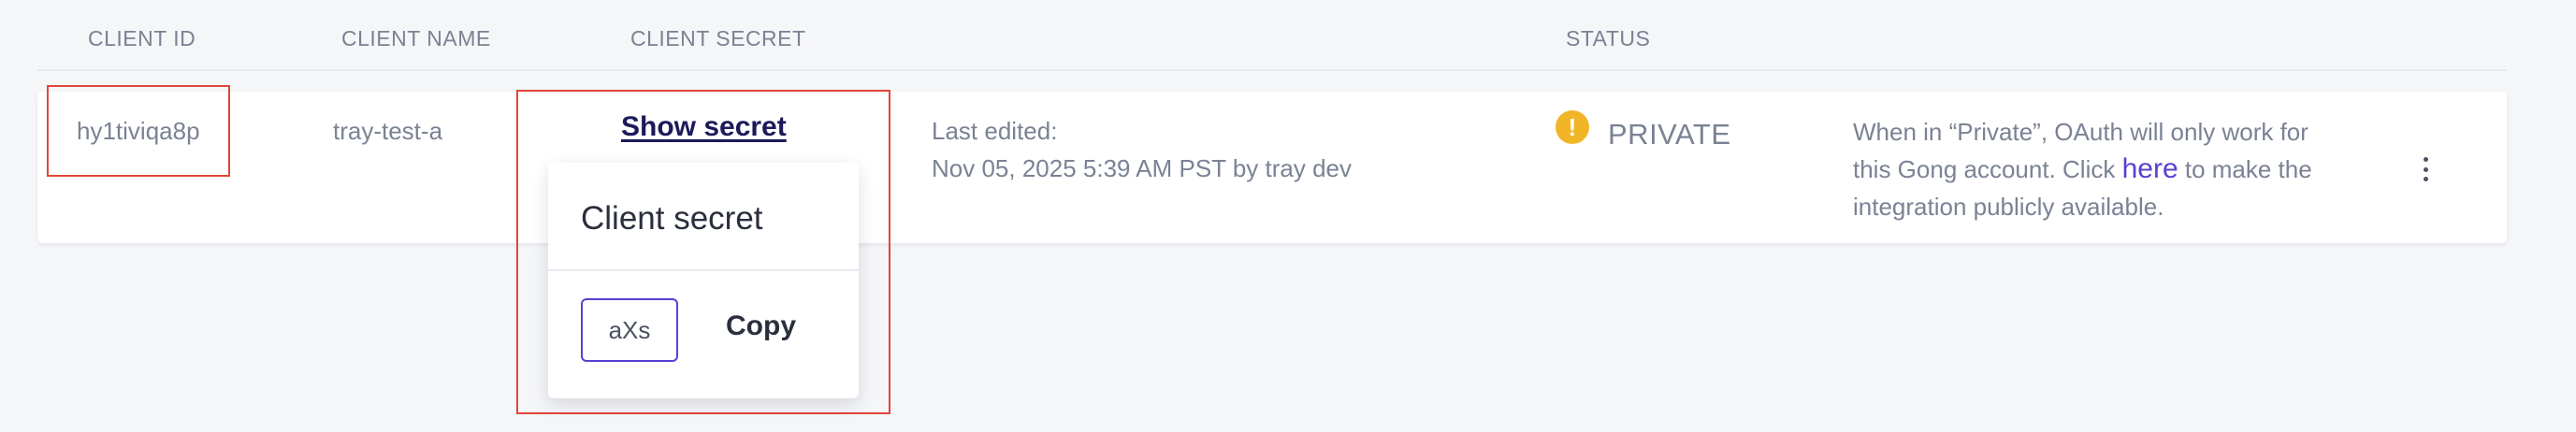 This screenshot has width=2576, height=432. I want to click on warning-icon: !, so click(1572, 127).